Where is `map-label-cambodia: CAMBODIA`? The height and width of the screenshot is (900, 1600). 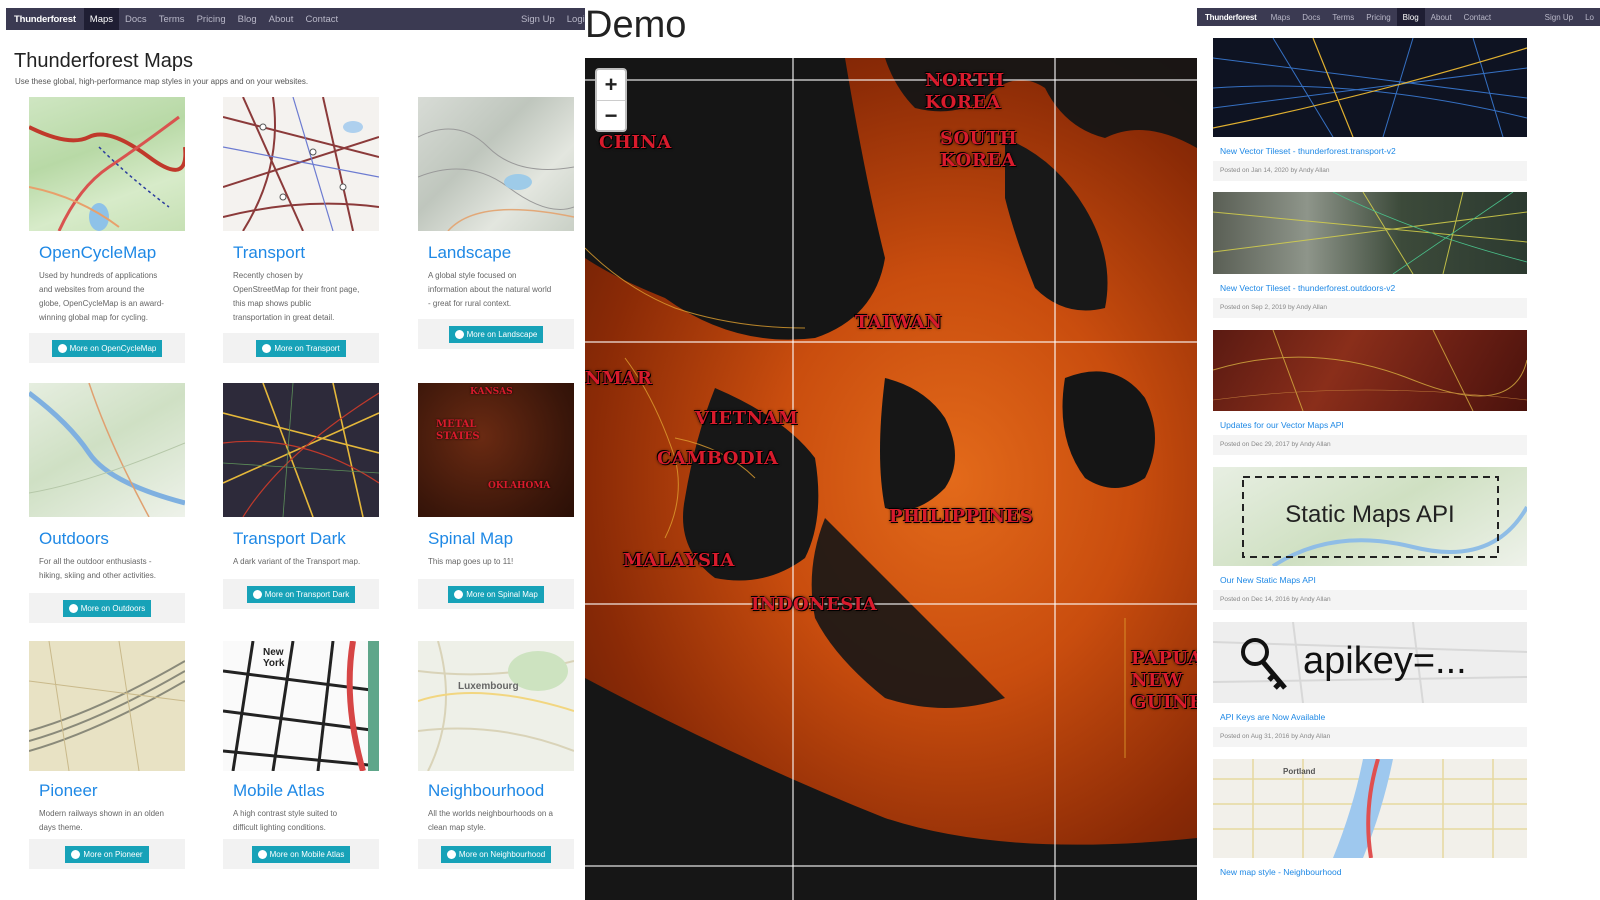 map-label-cambodia: CAMBODIA is located at coordinates (718, 458).